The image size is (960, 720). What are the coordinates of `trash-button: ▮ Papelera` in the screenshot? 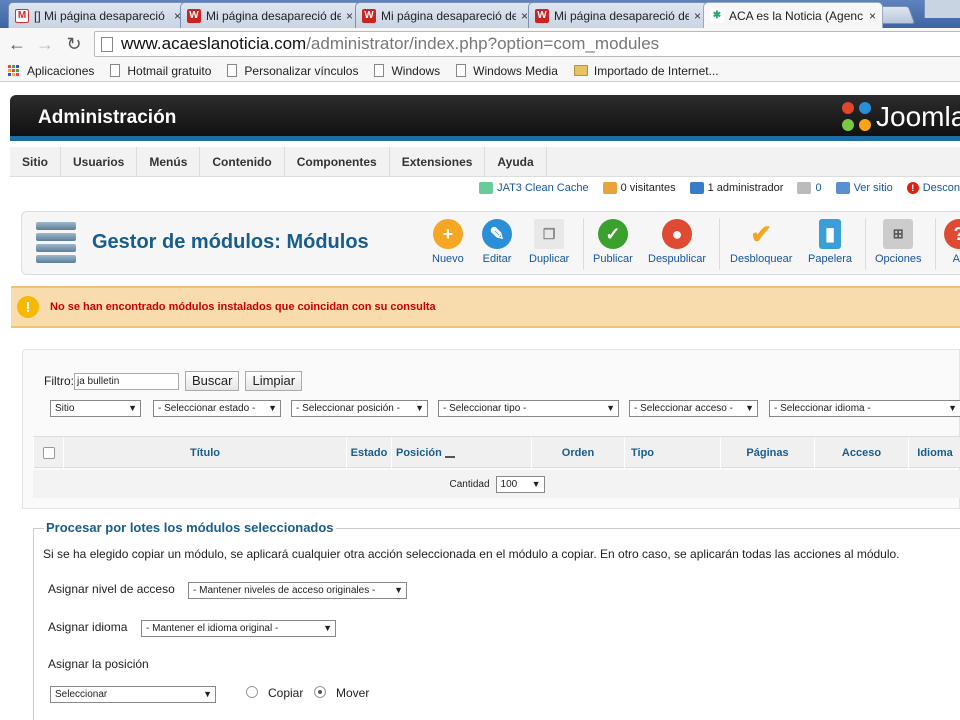 It's located at (830, 242).